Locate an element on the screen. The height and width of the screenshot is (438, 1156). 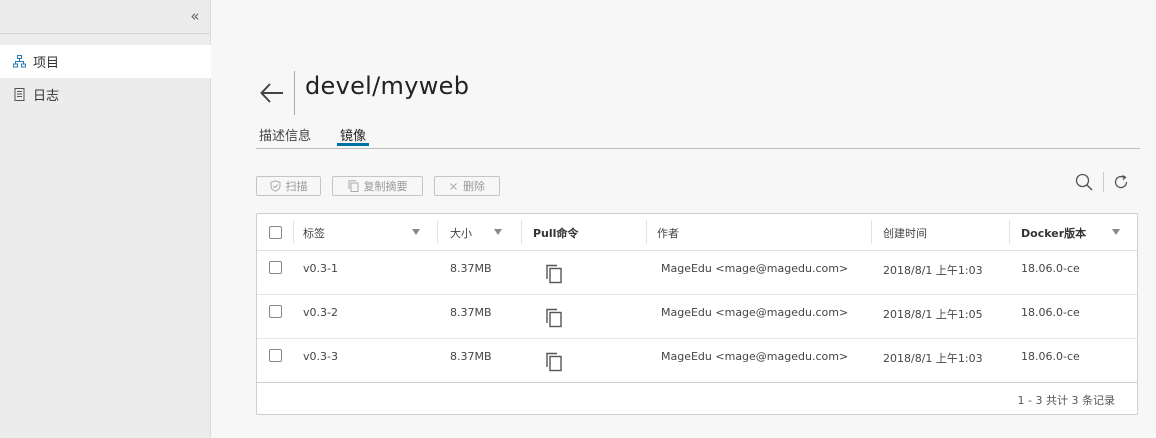
pagination-summary: 1 - 3 共计 3 条记录 is located at coordinates (1066, 400).